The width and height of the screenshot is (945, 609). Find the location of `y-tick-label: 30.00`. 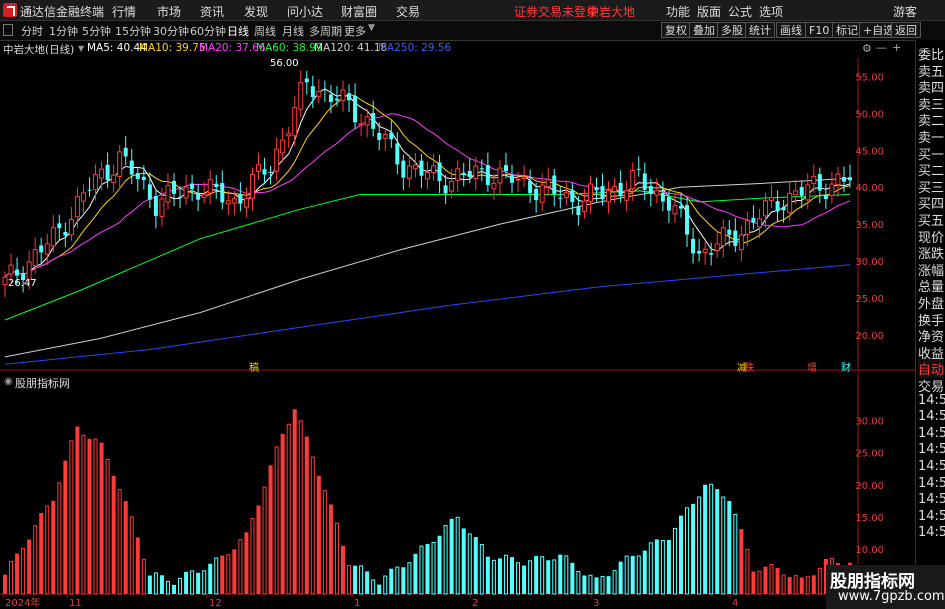

y-tick-label: 30.00 is located at coordinates (869, 421).